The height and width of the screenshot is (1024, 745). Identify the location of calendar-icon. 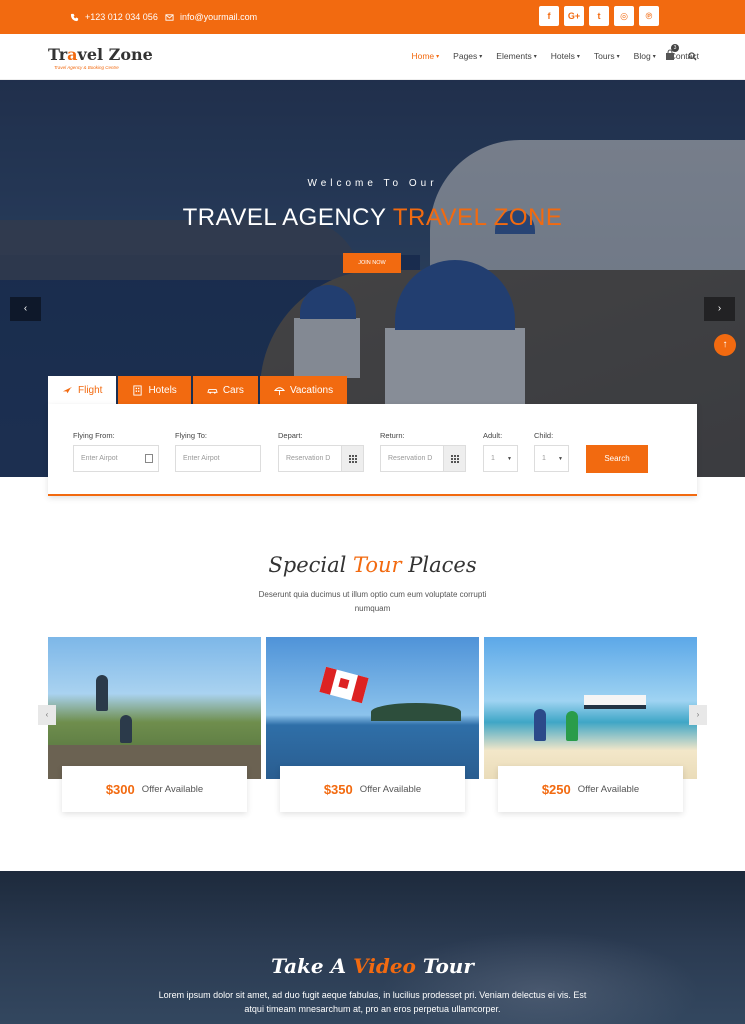
(149, 458).